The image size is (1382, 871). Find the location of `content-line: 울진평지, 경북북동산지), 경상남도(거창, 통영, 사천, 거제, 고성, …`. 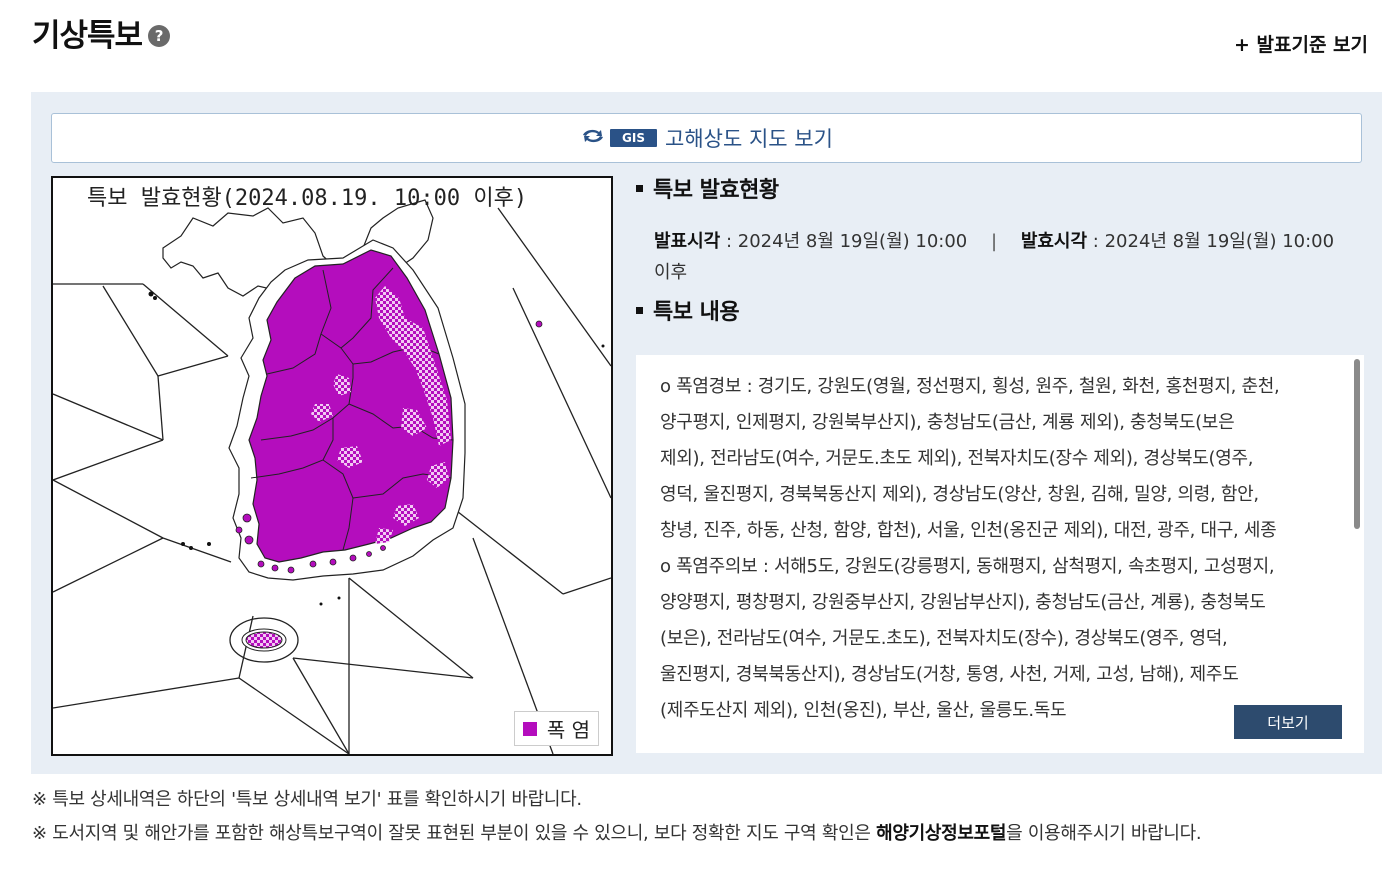

content-line: 울진평지, 경북북동산지), 경상남도(거창, 통영, 사천, 거제, 고성, … is located at coordinates (949, 674).